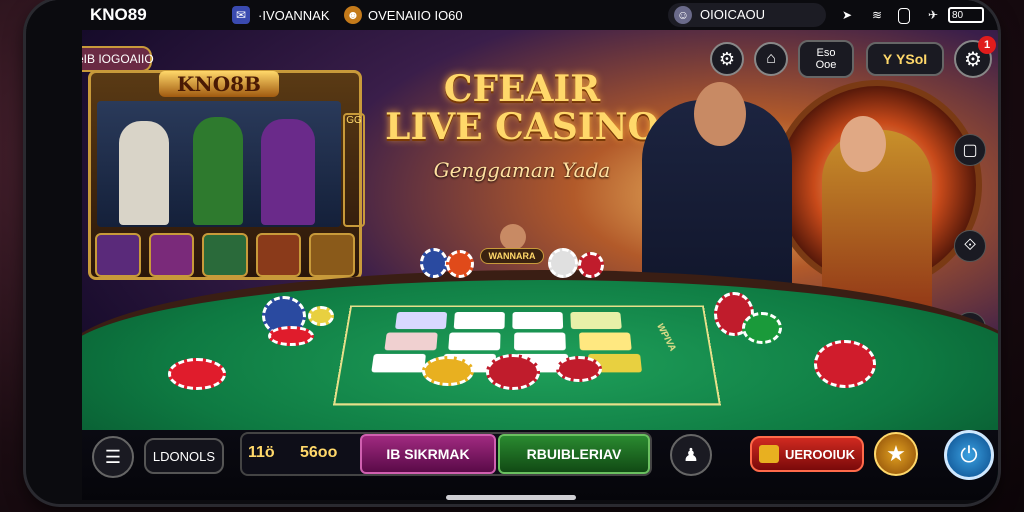 The image size is (1024, 512). Describe the element at coordinates (511, 497) in the screenshot. I see `home-indicator` at that location.